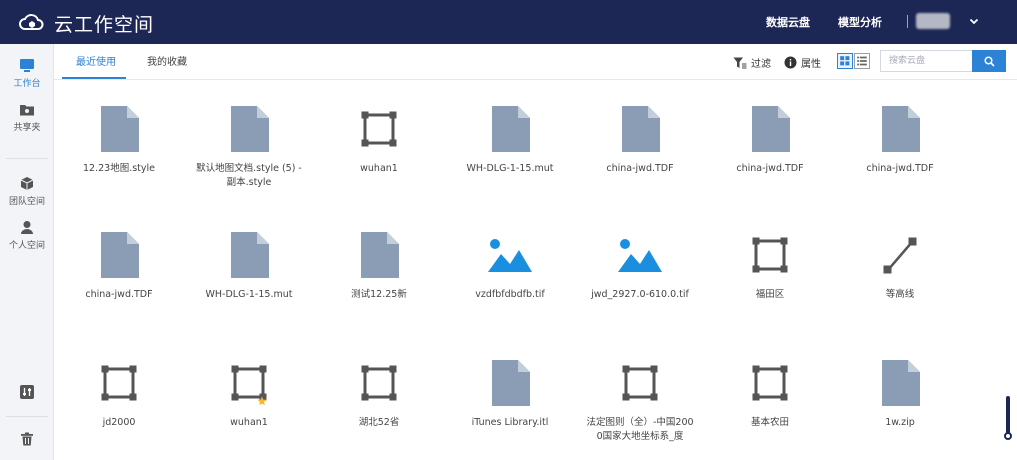 Image resolution: width=1017 pixels, height=460 pixels. Describe the element at coordinates (249, 175) in the screenshot. I see `file-name: 默认地图文档.style (5) -副本.style` at that location.